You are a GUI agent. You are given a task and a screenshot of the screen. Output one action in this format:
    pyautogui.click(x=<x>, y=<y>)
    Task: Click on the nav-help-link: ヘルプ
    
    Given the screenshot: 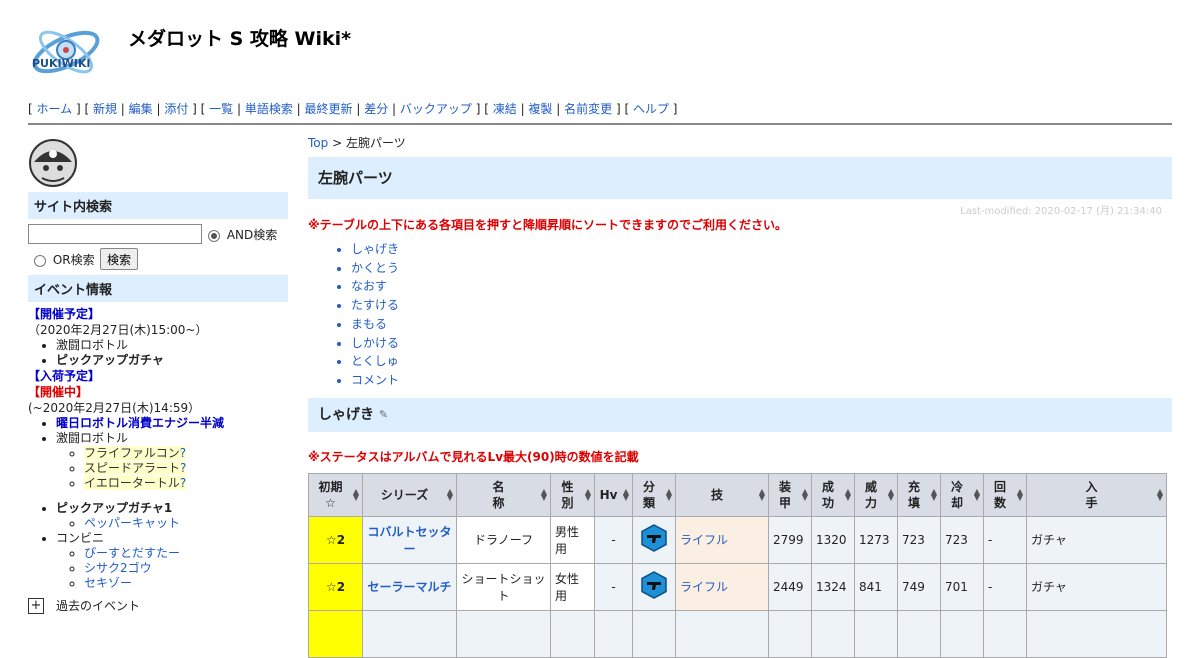 What is the action you would take?
    pyautogui.click(x=651, y=109)
    